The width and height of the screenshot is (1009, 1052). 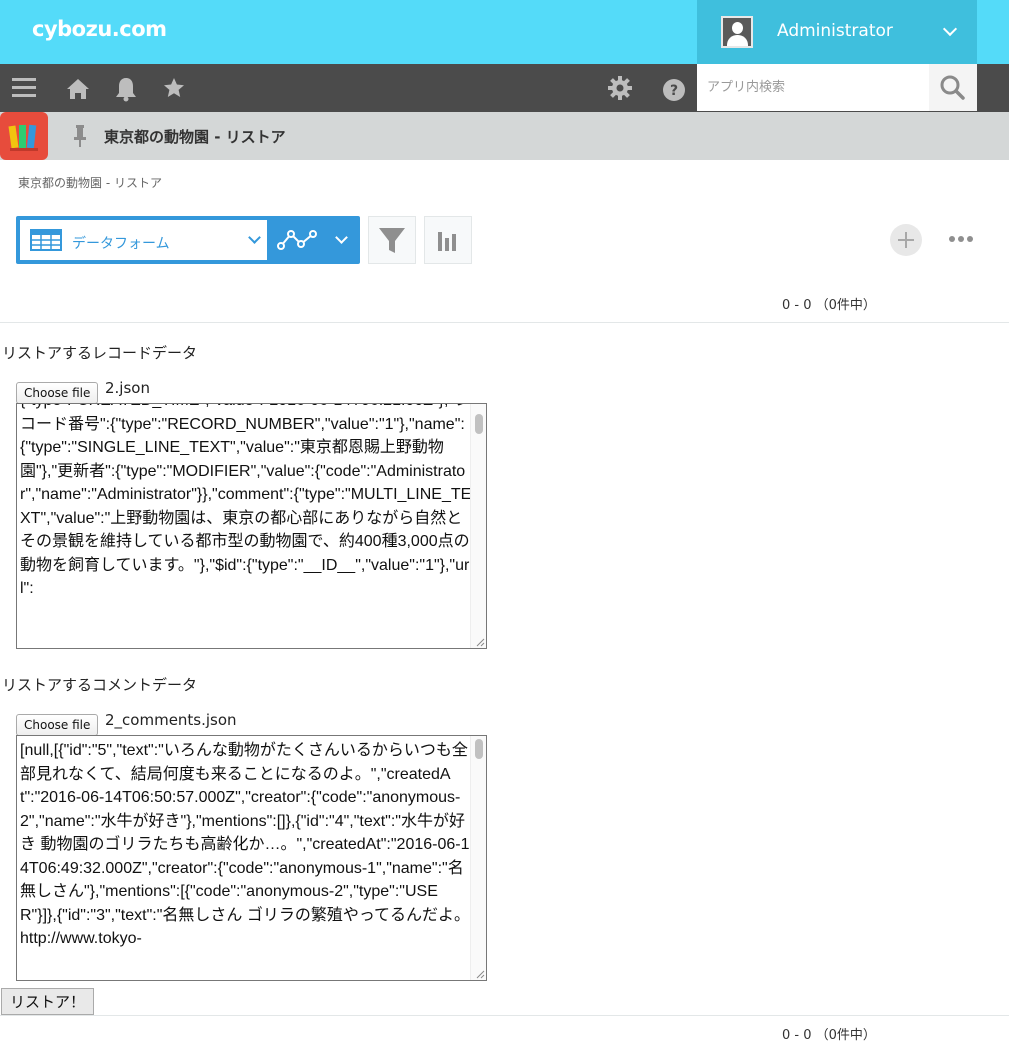 I want to click on pager-bottom: 0 - 0 （0件中）, so click(x=829, y=1035).